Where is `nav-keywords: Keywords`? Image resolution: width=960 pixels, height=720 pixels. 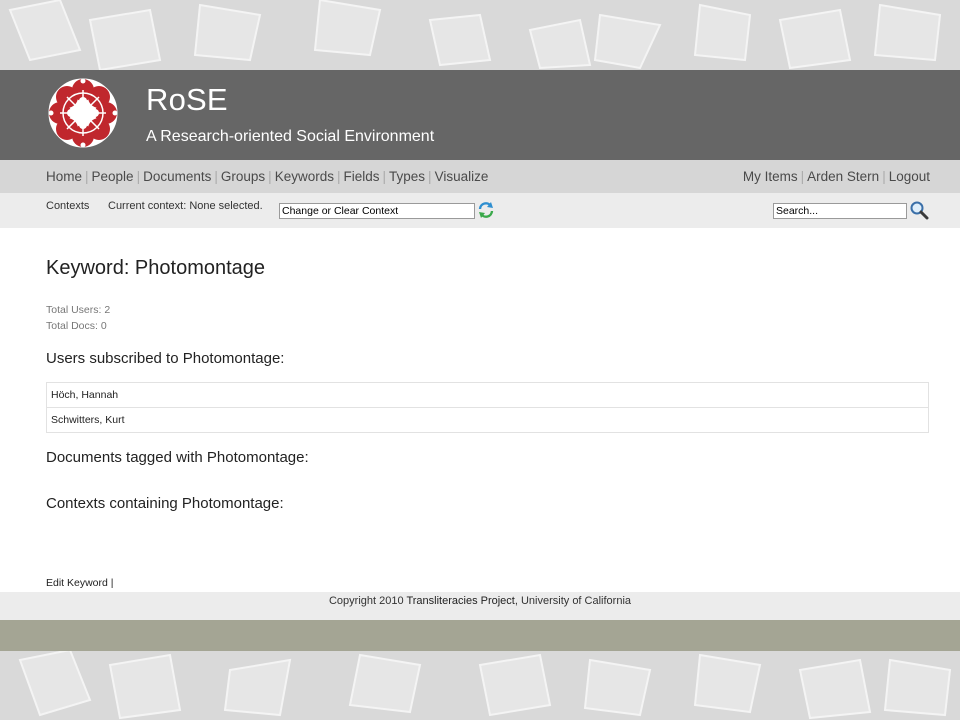 nav-keywords: Keywords is located at coordinates (304, 176).